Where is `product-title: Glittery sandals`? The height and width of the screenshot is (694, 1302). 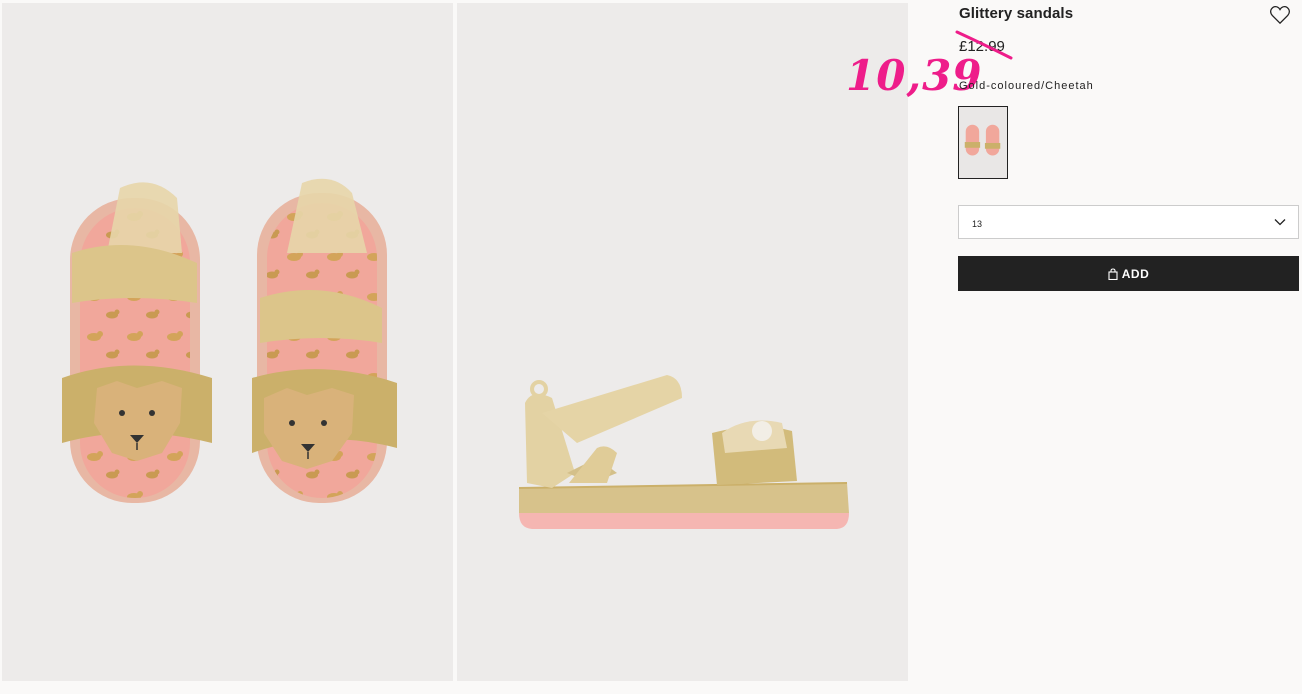 product-title: Glittery sandals is located at coordinates (1016, 13).